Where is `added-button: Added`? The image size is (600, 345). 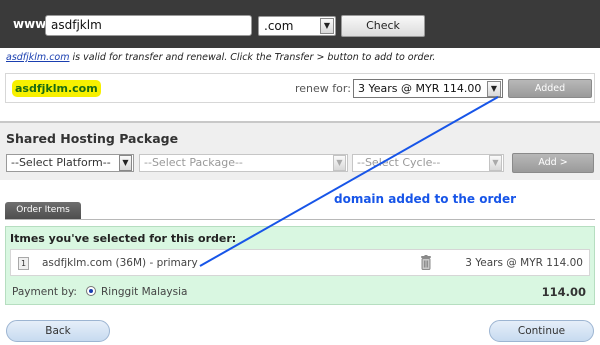
added-button: Added is located at coordinates (550, 88).